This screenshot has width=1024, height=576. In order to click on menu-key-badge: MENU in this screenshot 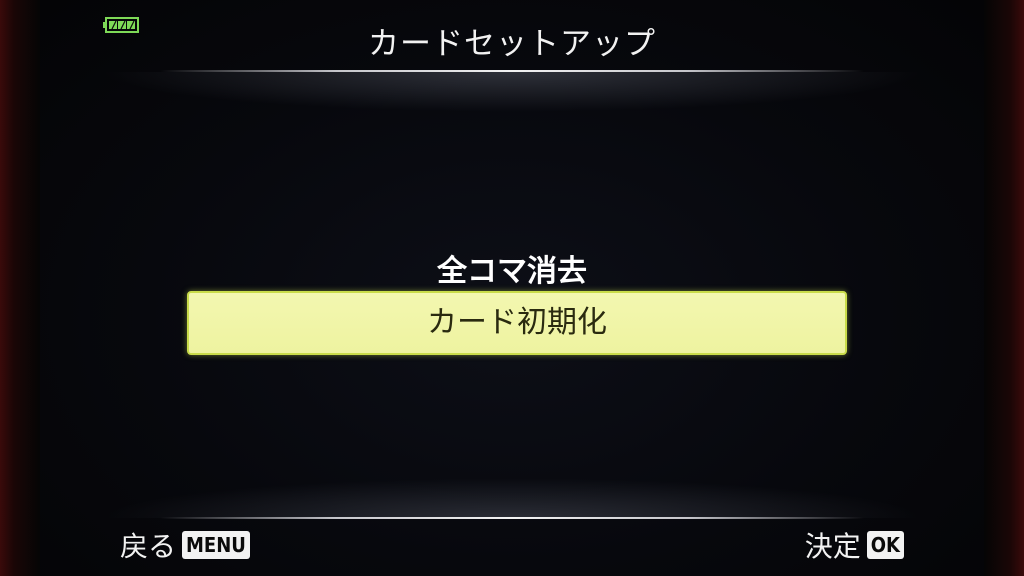, I will do `click(216, 545)`.